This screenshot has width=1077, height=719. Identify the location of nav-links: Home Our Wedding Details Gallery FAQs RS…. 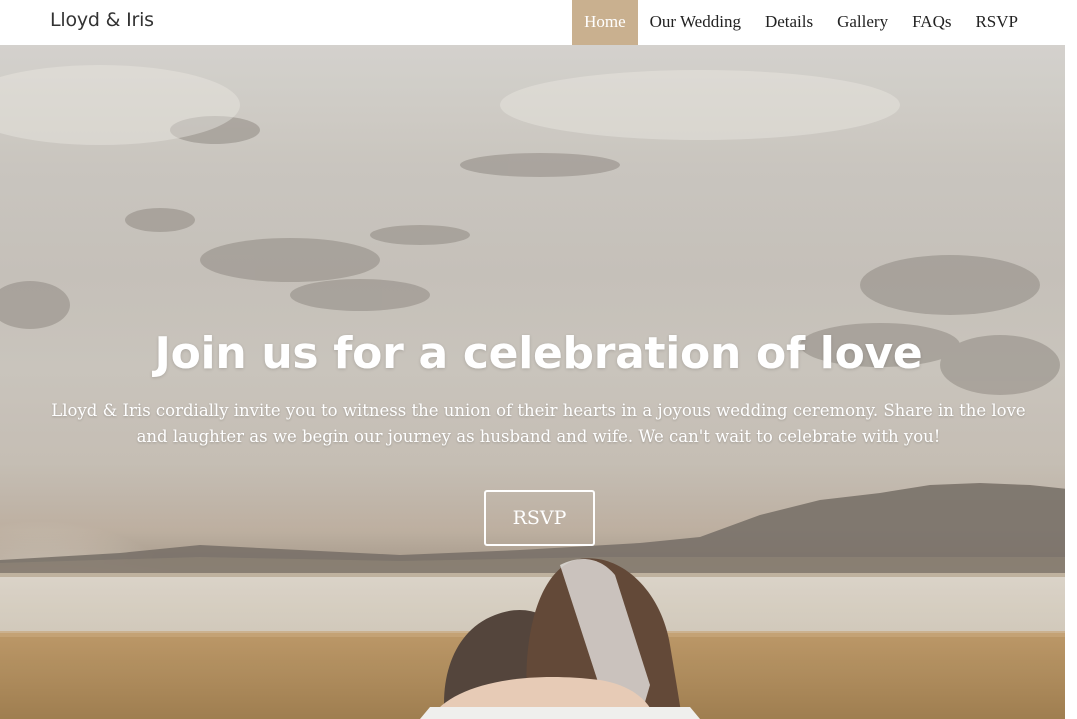
(801, 22).